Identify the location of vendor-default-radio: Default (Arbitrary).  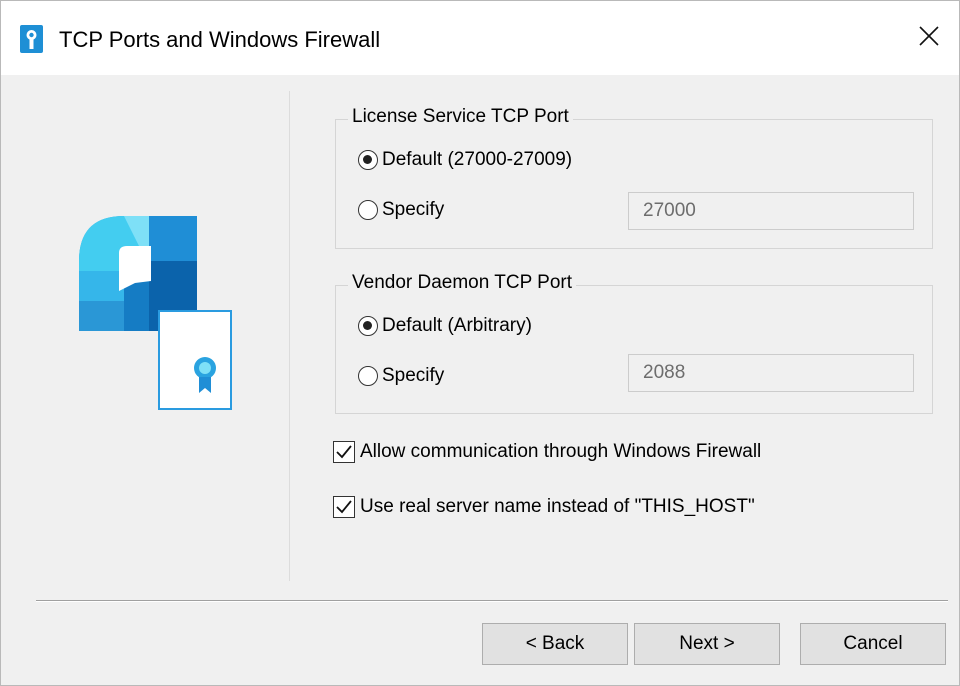
(445, 326).